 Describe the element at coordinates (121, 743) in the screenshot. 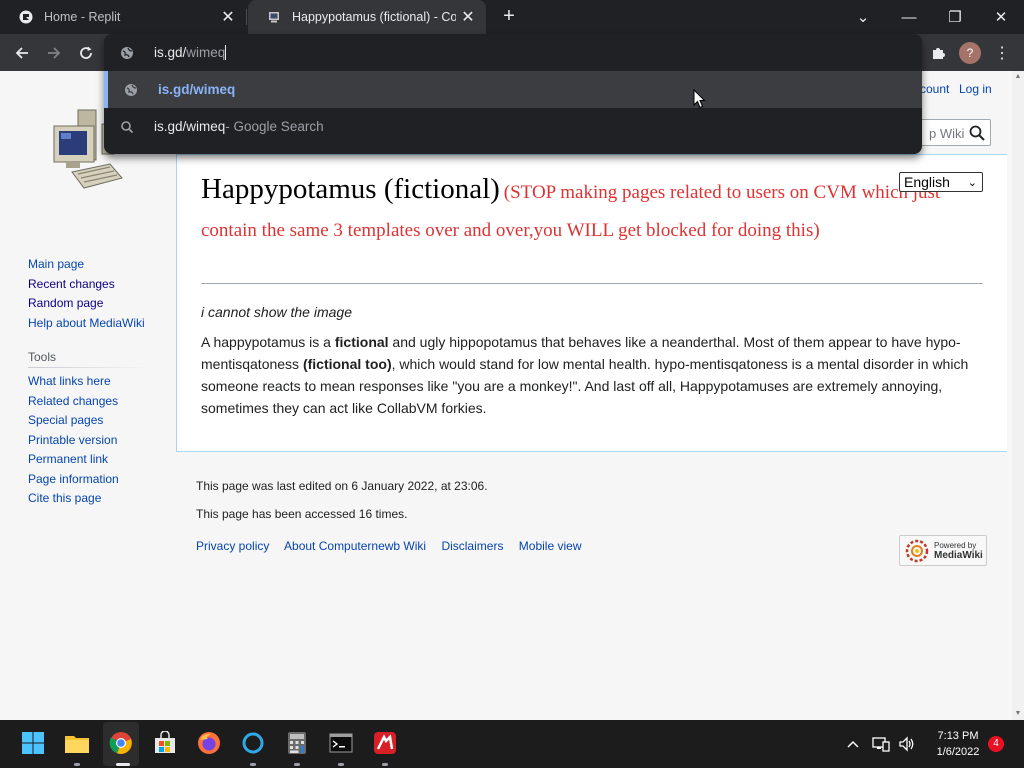

I see `chrome-icon` at that location.